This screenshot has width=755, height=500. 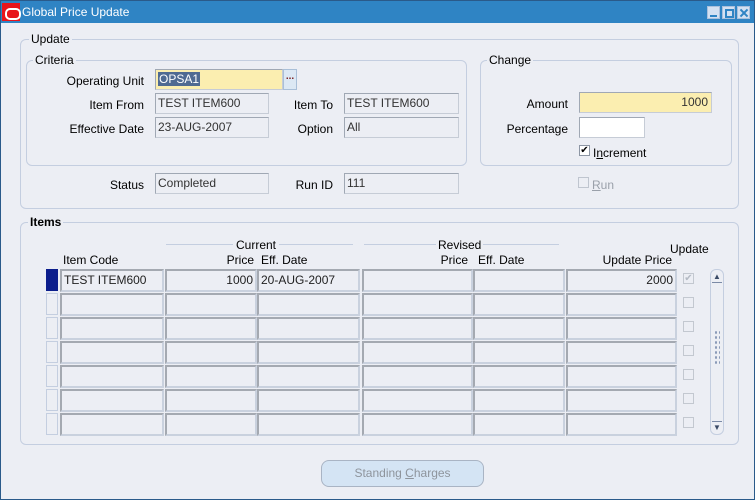 What do you see at coordinates (612, 127) in the screenshot?
I see `percentage-field` at bounding box center [612, 127].